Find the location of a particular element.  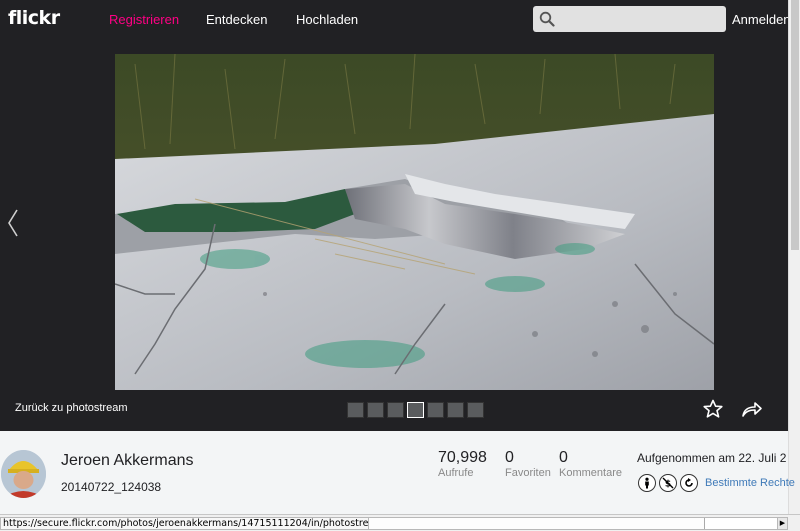

nav-explore: Entdecken is located at coordinates (236, 19).